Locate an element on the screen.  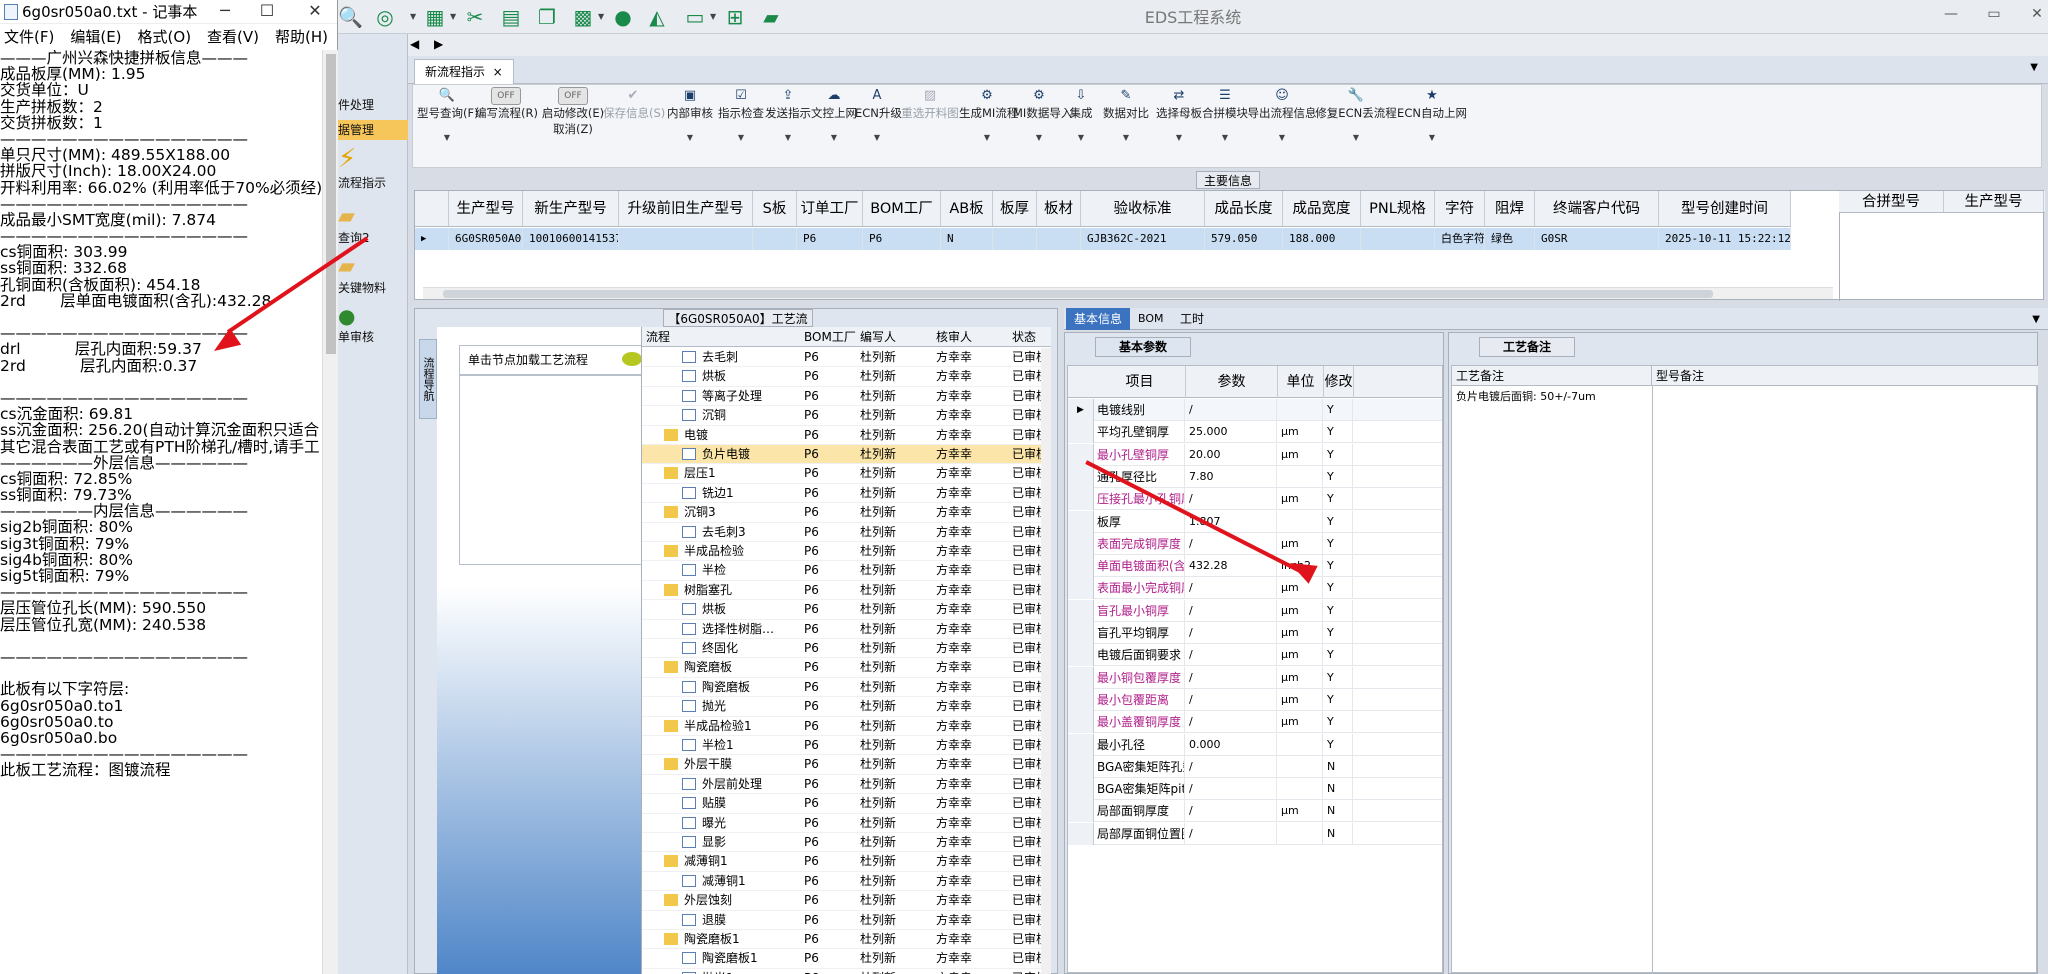
grid-cell: G0SR is located at coordinates (1597, 239).